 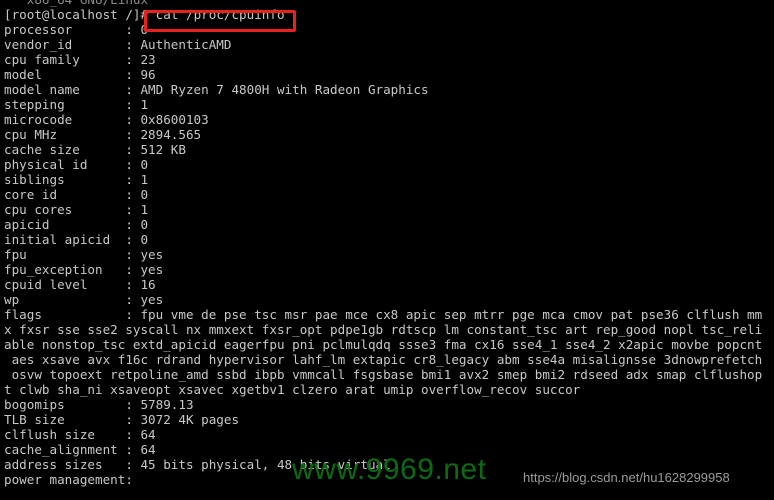 What do you see at coordinates (76, 194) in the screenshot?
I see `output-line: core id : 0` at bounding box center [76, 194].